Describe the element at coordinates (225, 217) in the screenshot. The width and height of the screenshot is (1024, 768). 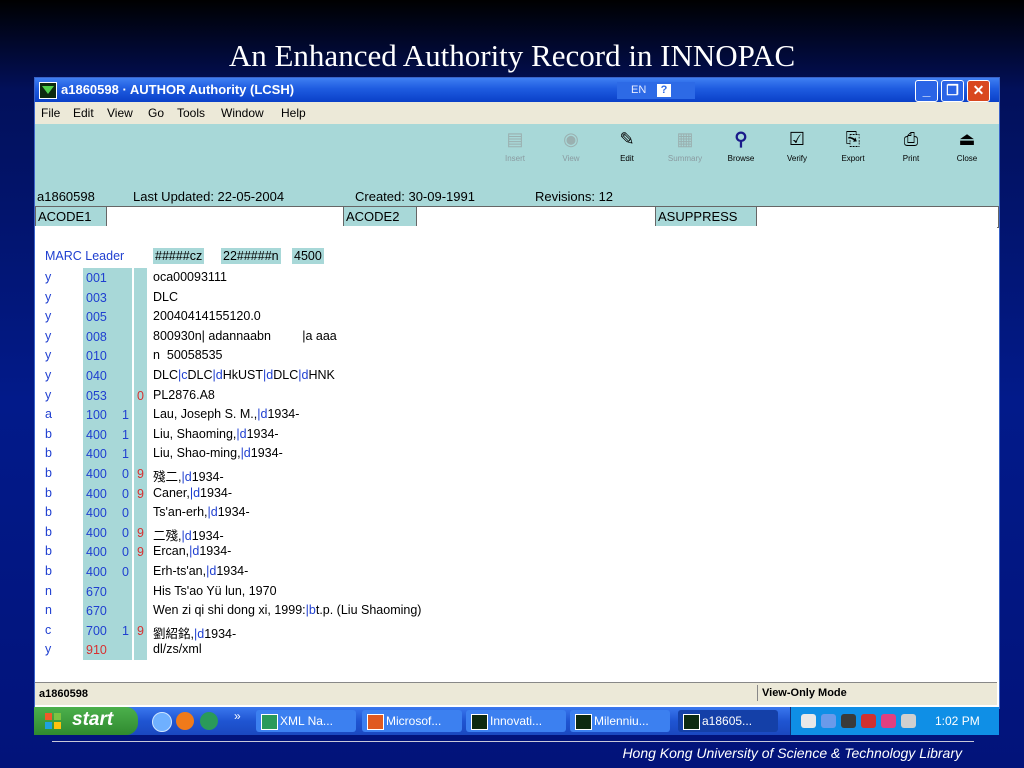
I see `acode1-field` at that location.